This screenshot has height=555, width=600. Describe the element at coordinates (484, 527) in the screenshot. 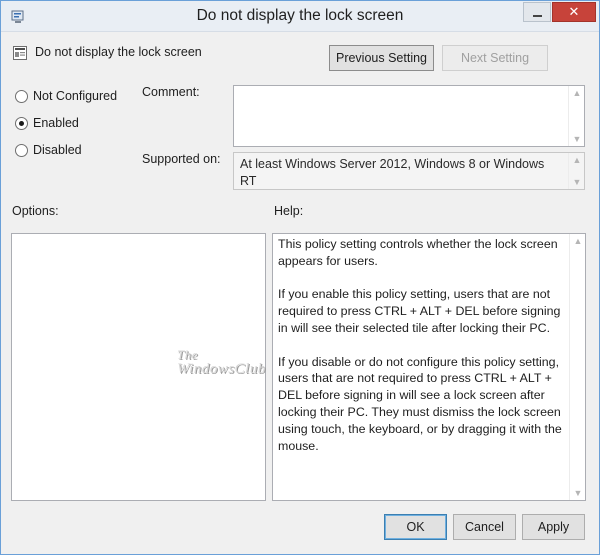

I see `cancel-button: Cancel` at that location.